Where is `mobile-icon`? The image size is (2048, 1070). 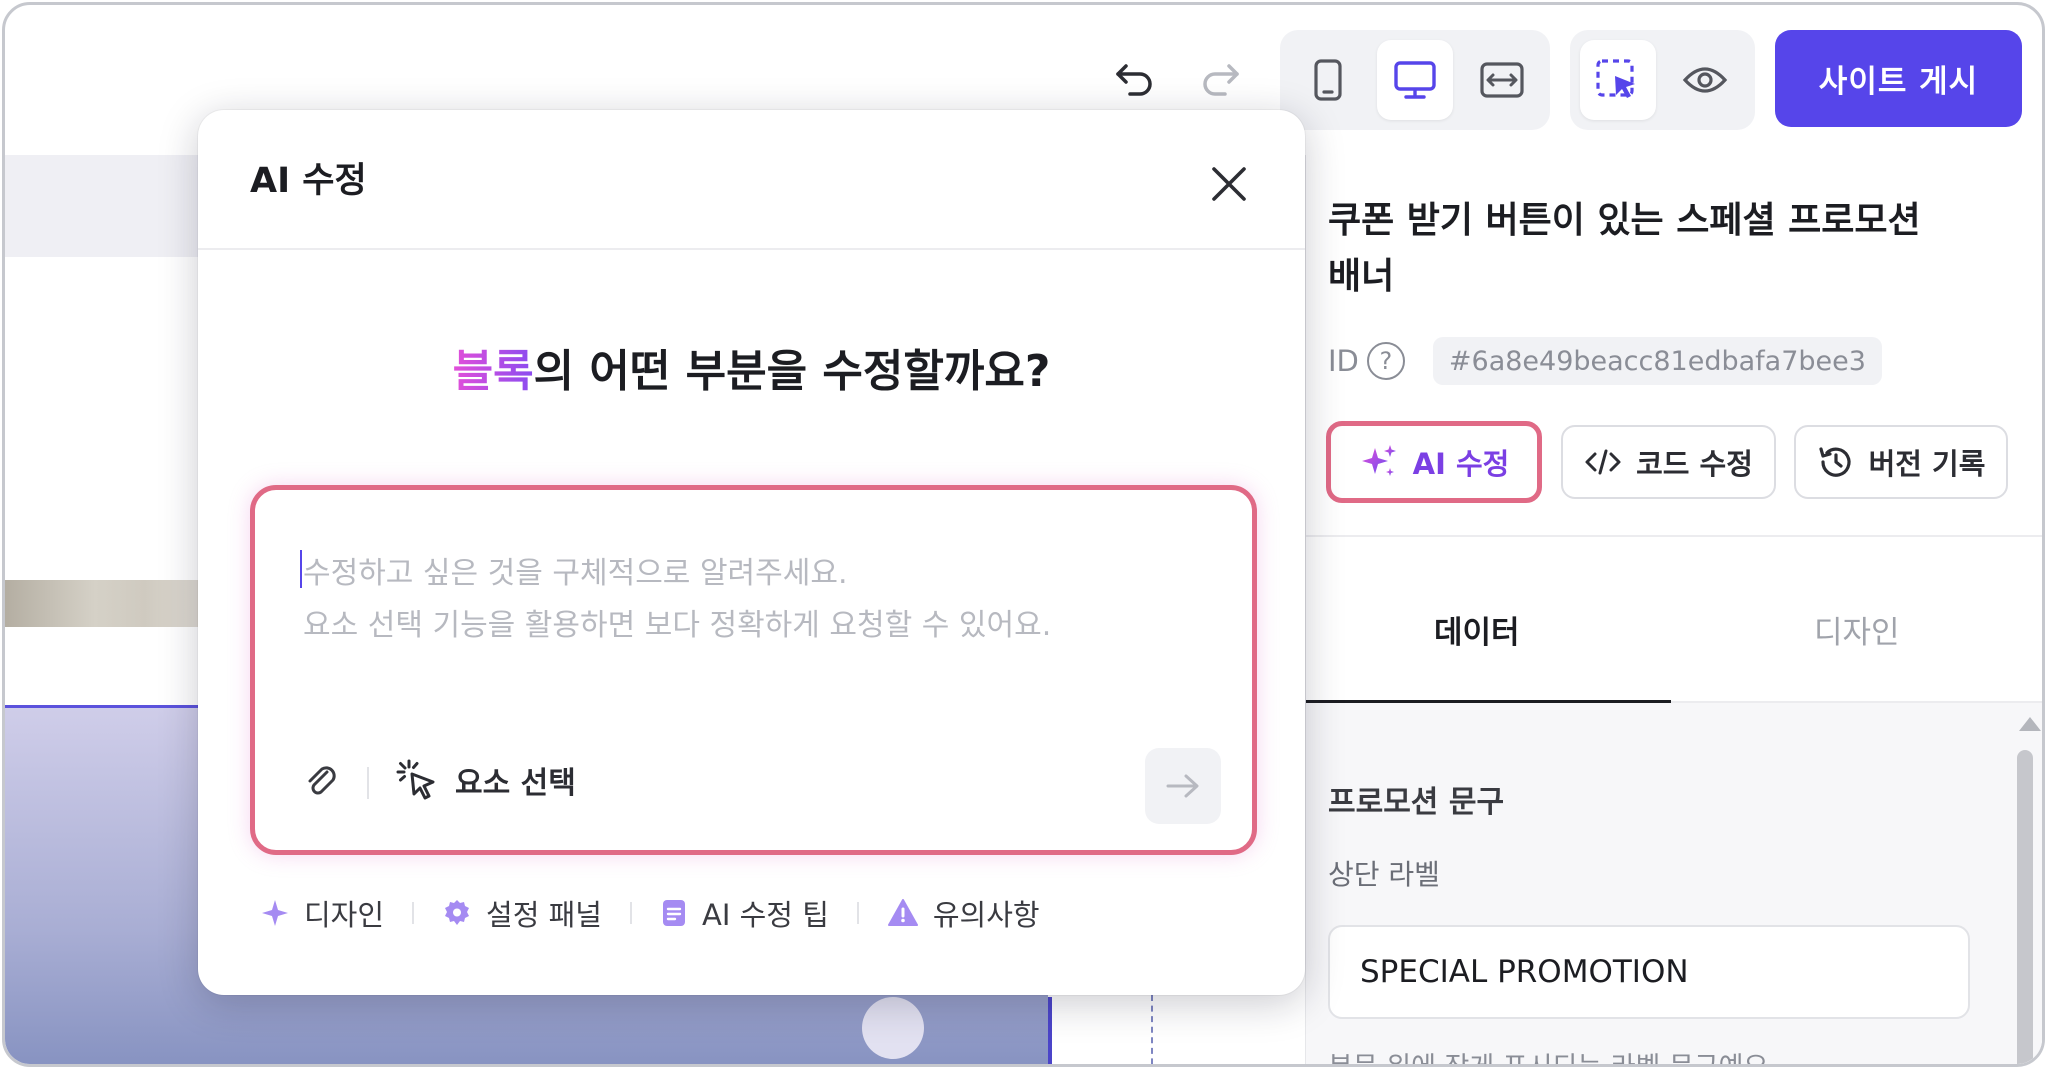
mobile-icon is located at coordinates (1328, 80).